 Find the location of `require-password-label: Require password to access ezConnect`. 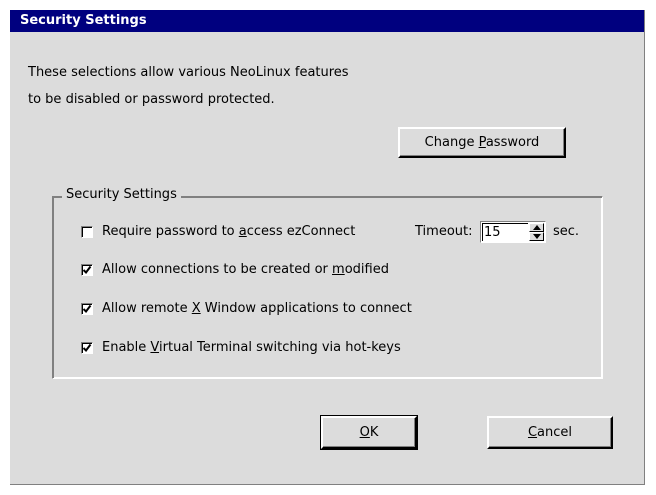

require-password-label: Require password to access ezConnect is located at coordinates (228, 232).